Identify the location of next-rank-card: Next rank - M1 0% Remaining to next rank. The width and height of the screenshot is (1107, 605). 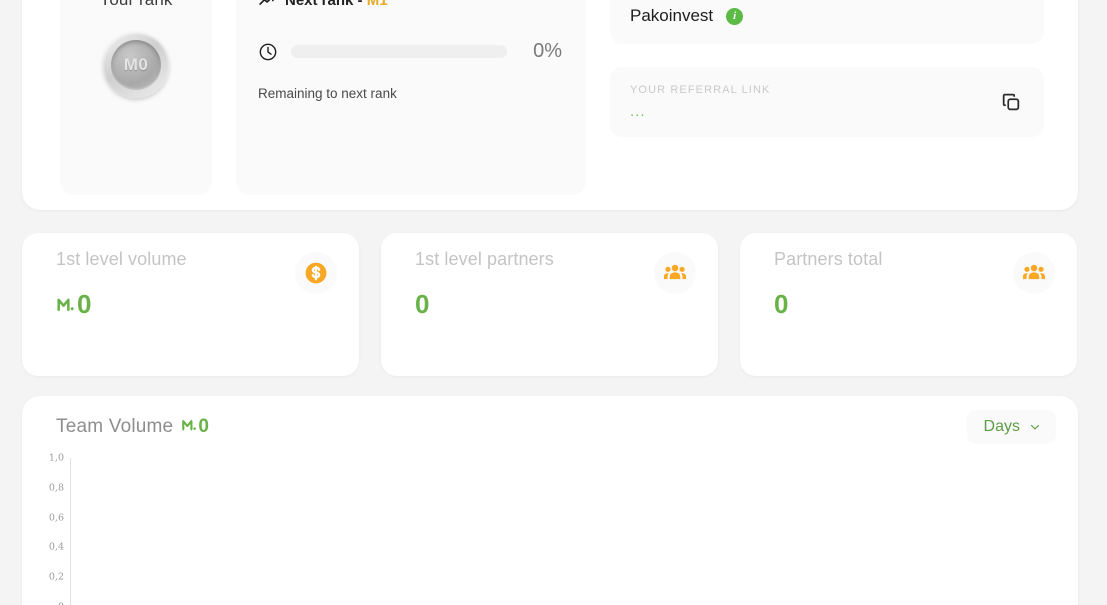
(411, 97).